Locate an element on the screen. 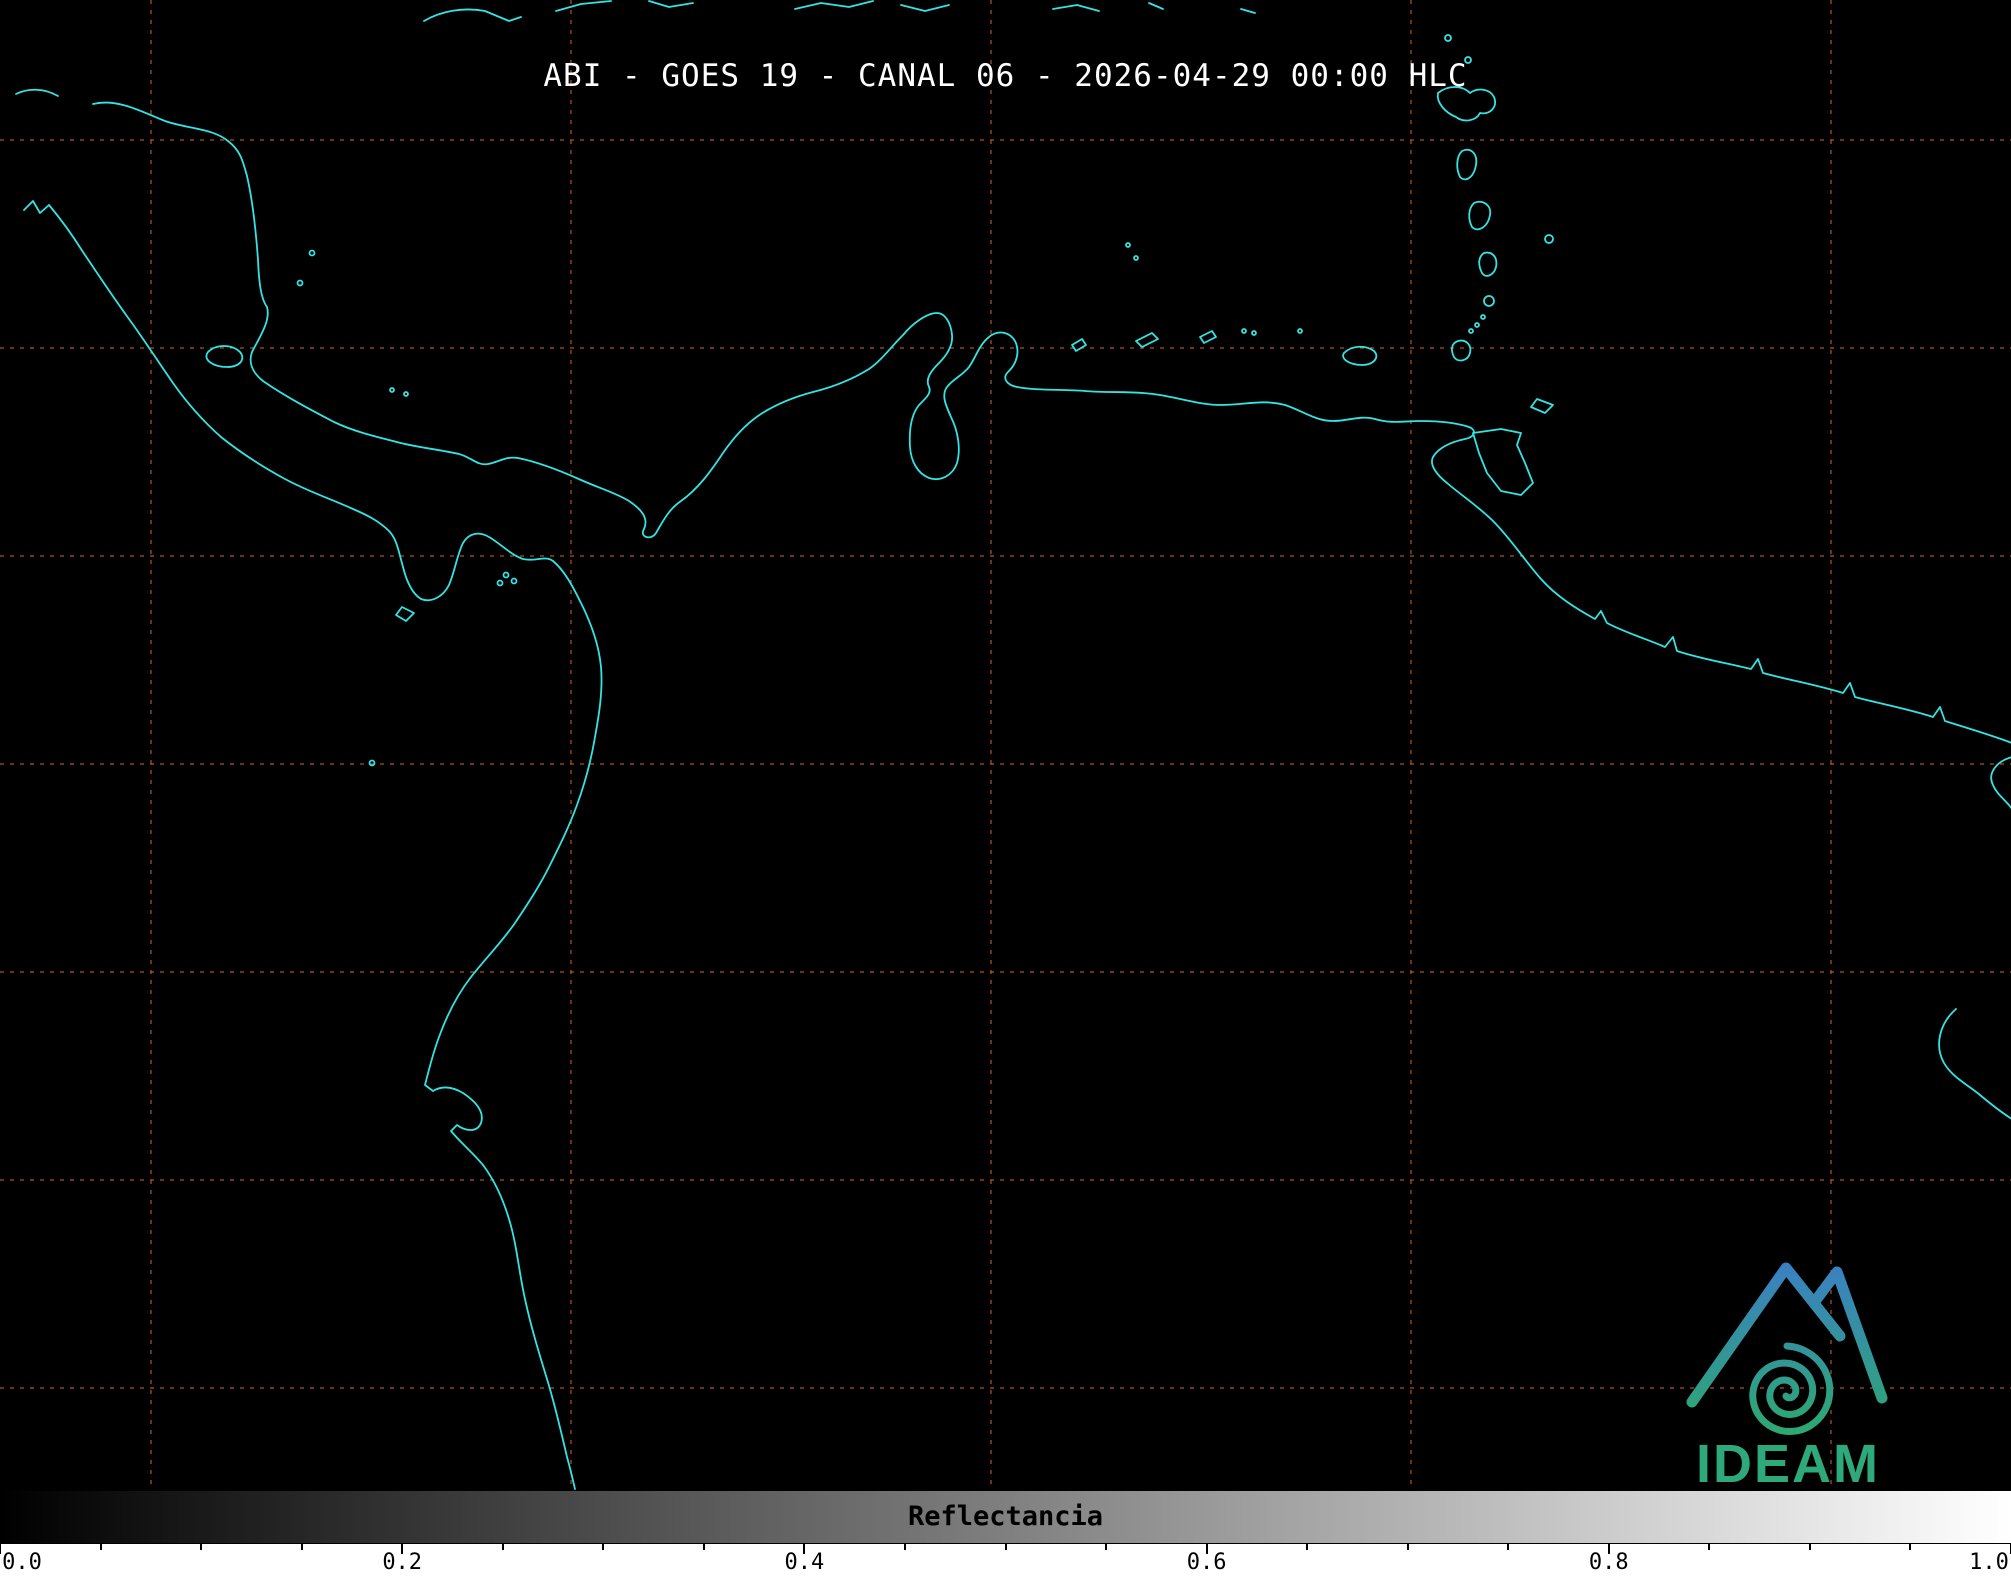 Image resolution: width=2011 pixels, height=1577 pixels. island-group-pacific is located at coordinates (407, 508).